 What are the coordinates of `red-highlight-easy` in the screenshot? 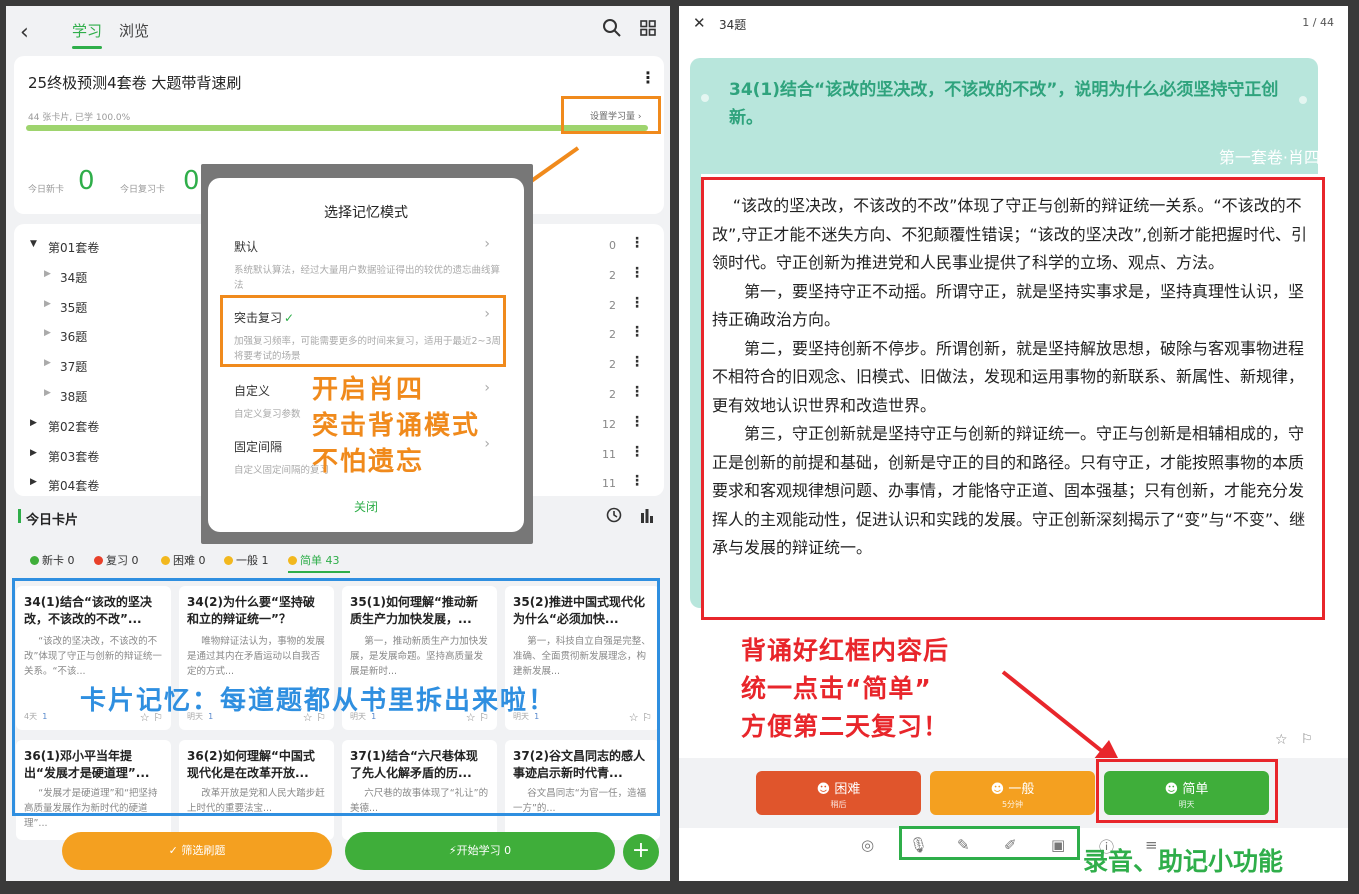 It's located at (1187, 791).